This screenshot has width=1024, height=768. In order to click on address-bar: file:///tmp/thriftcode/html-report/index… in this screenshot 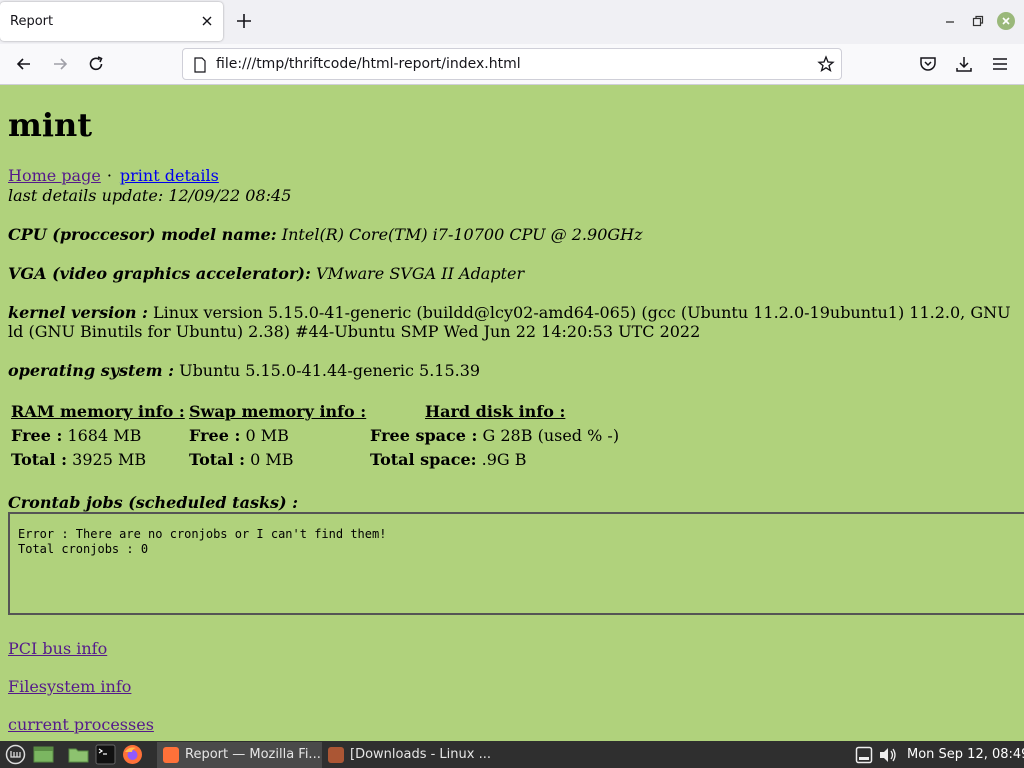, I will do `click(512, 64)`.